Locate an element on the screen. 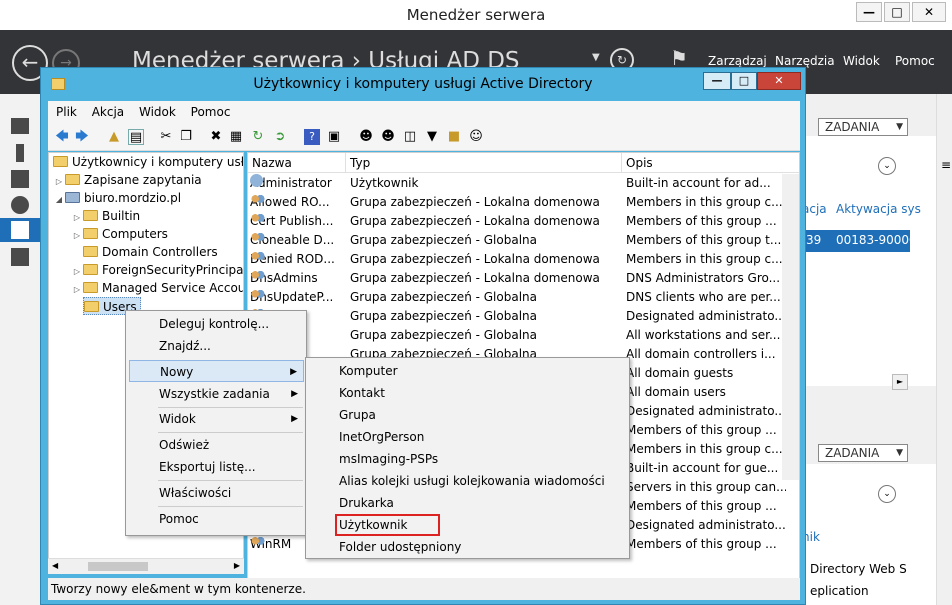  find-icon: ■ is located at coordinates (454, 137).